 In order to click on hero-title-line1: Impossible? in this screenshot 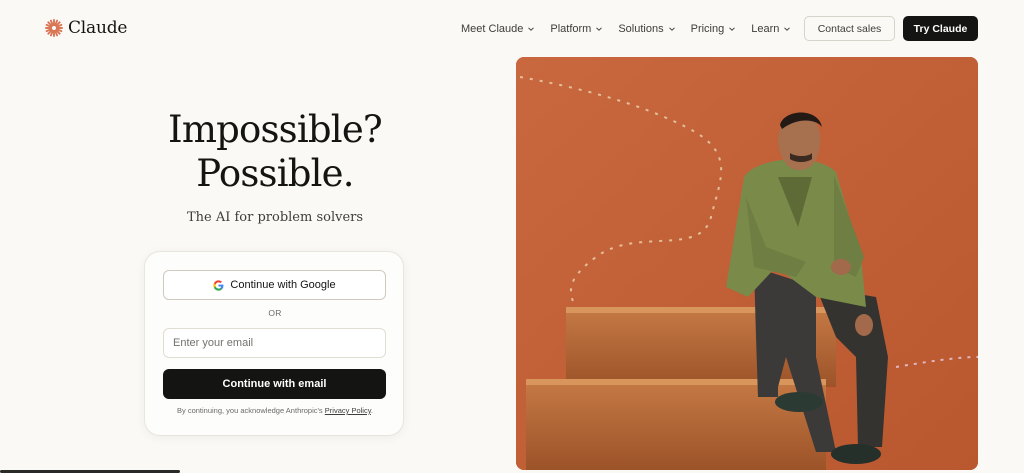, I will do `click(275, 129)`.